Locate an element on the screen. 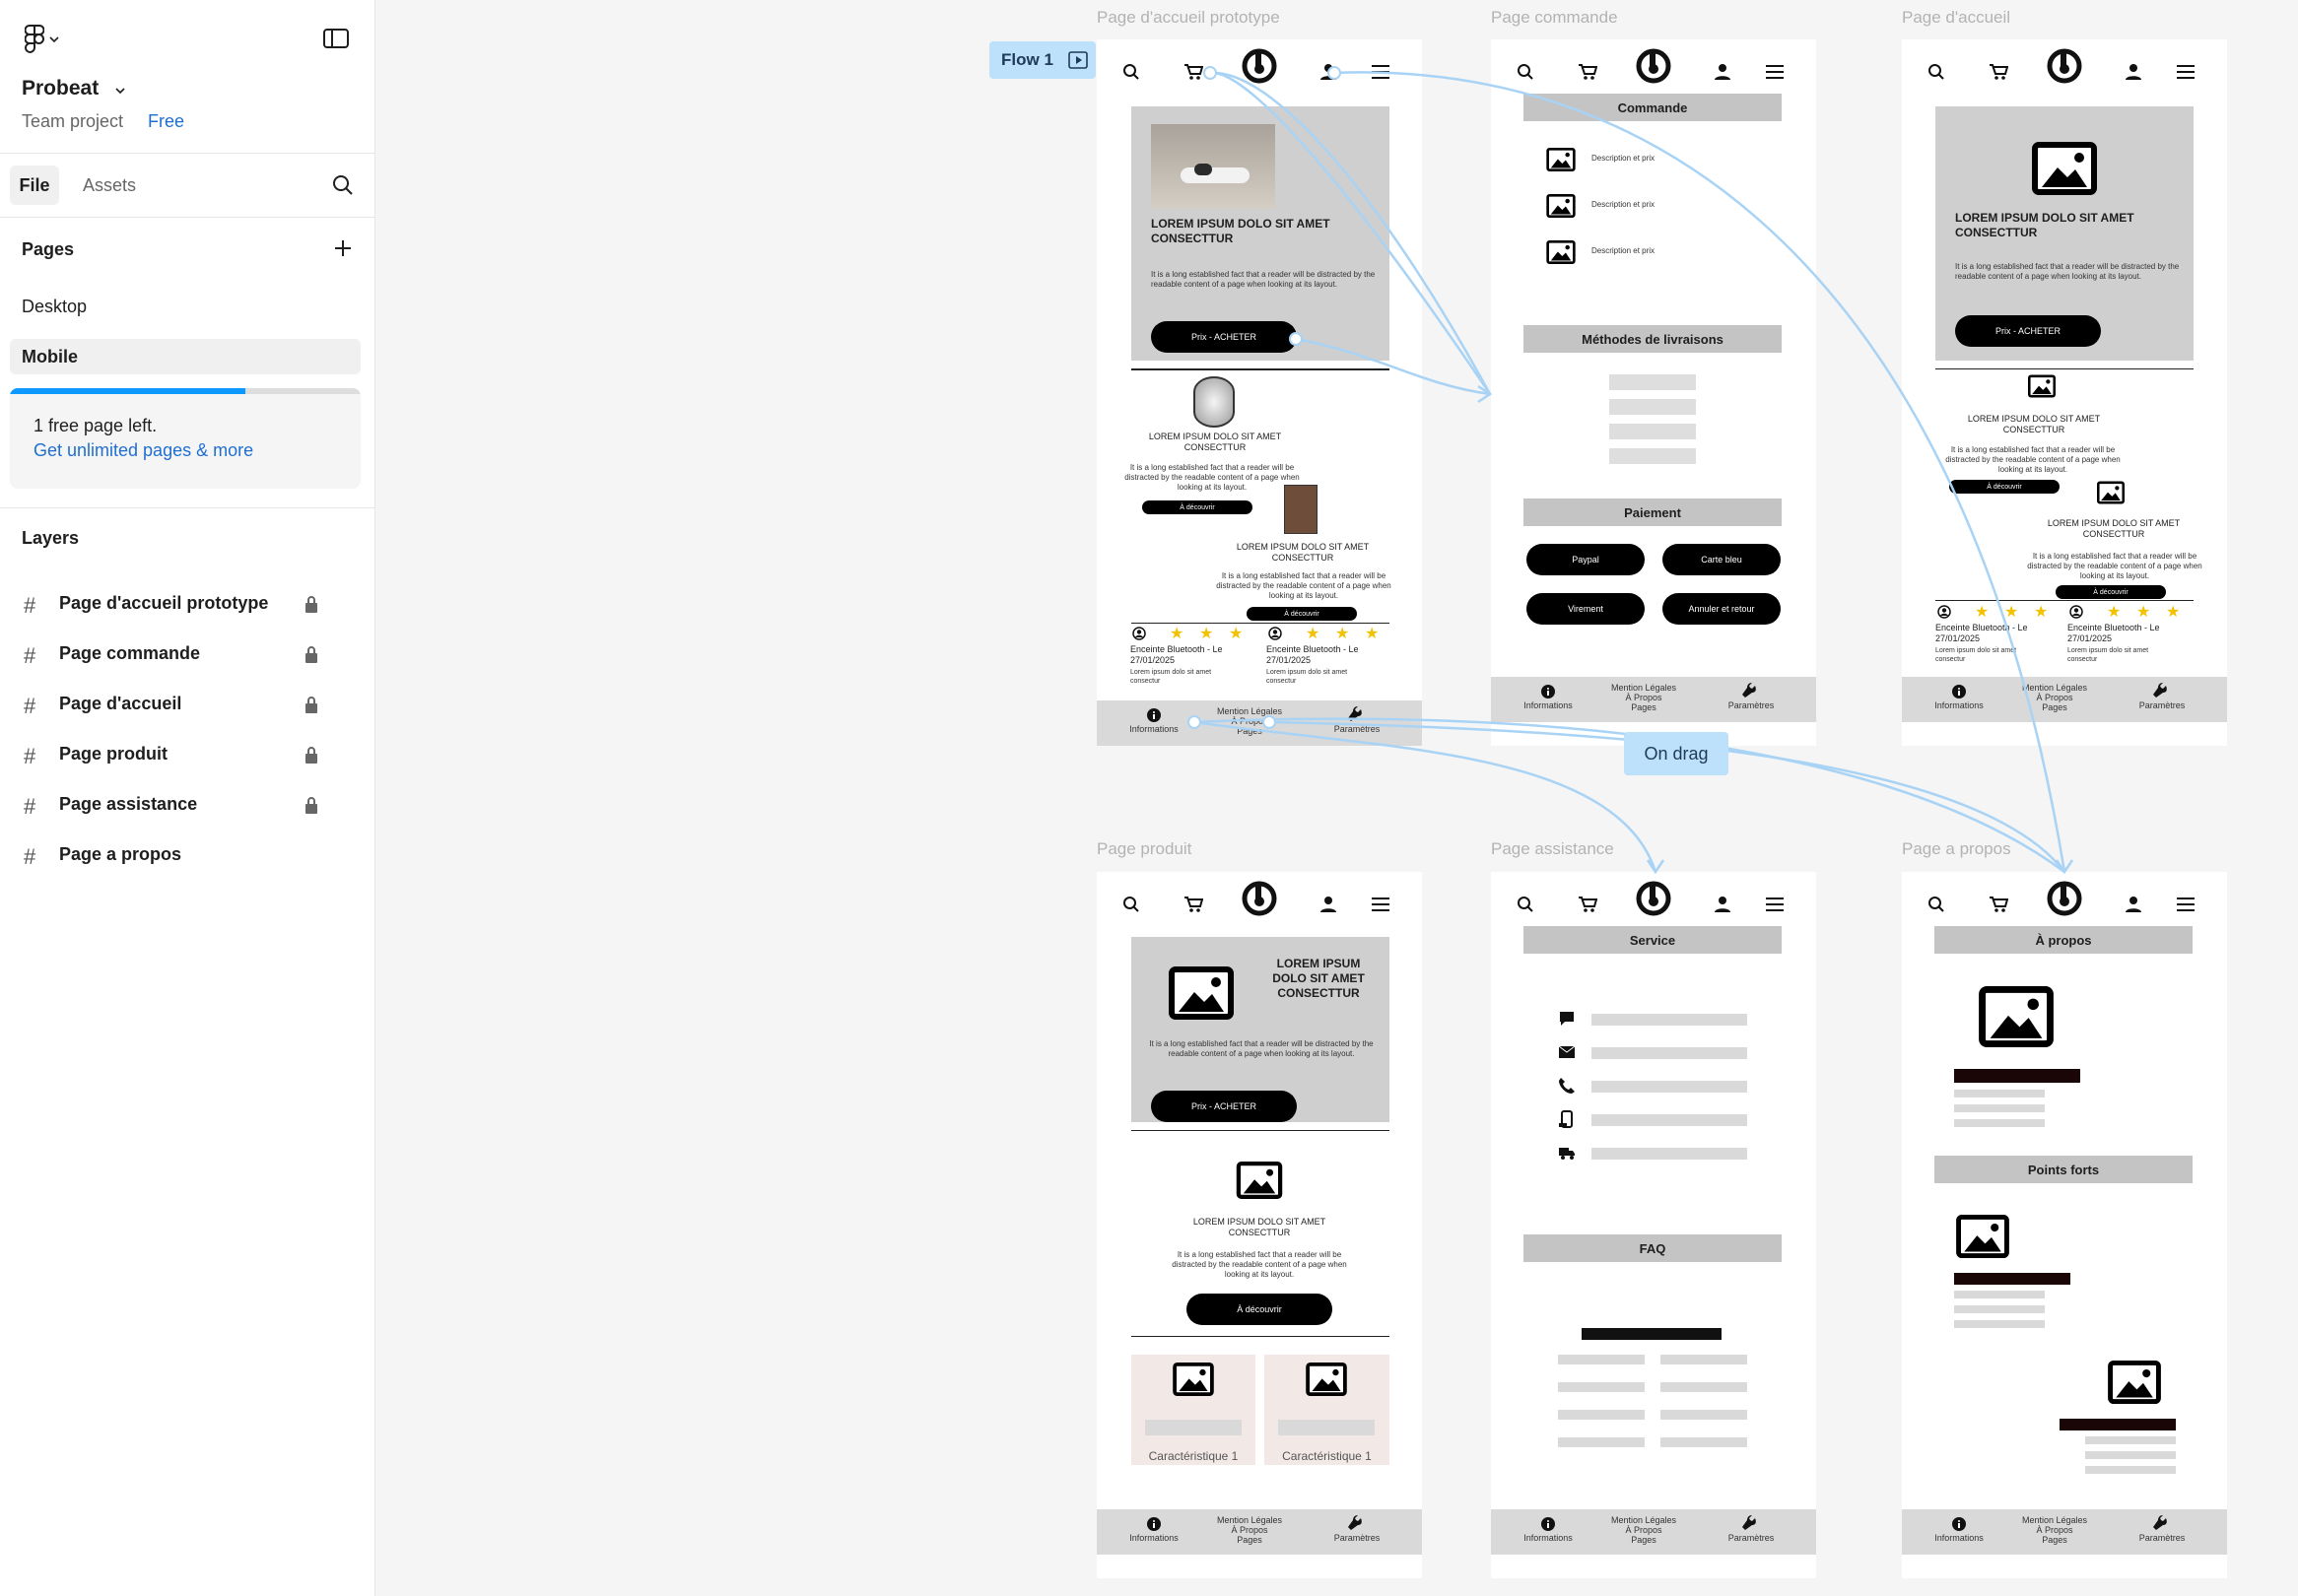 This screenshot has width=2298, height=1596. layer-item: # Page d'accueil prototype is located at coordinates (187, 607).